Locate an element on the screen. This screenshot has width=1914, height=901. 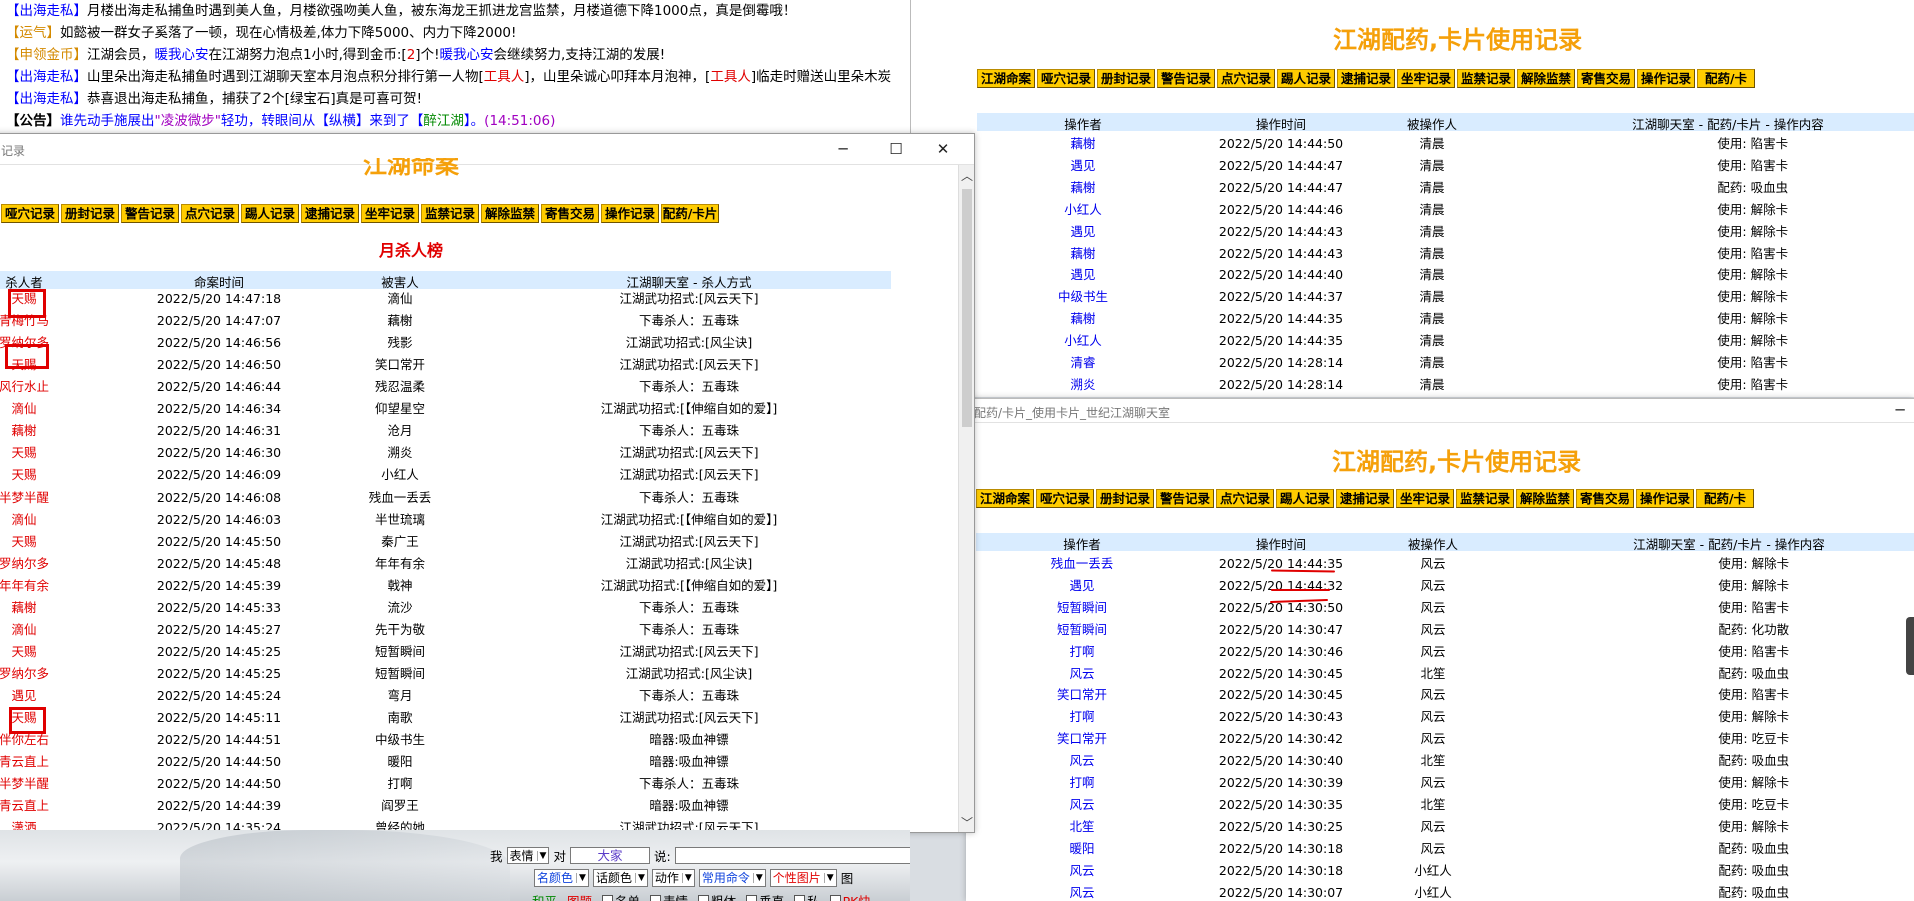
actor-link: 残血一丢丢 is located at coordinates (1082, 564).